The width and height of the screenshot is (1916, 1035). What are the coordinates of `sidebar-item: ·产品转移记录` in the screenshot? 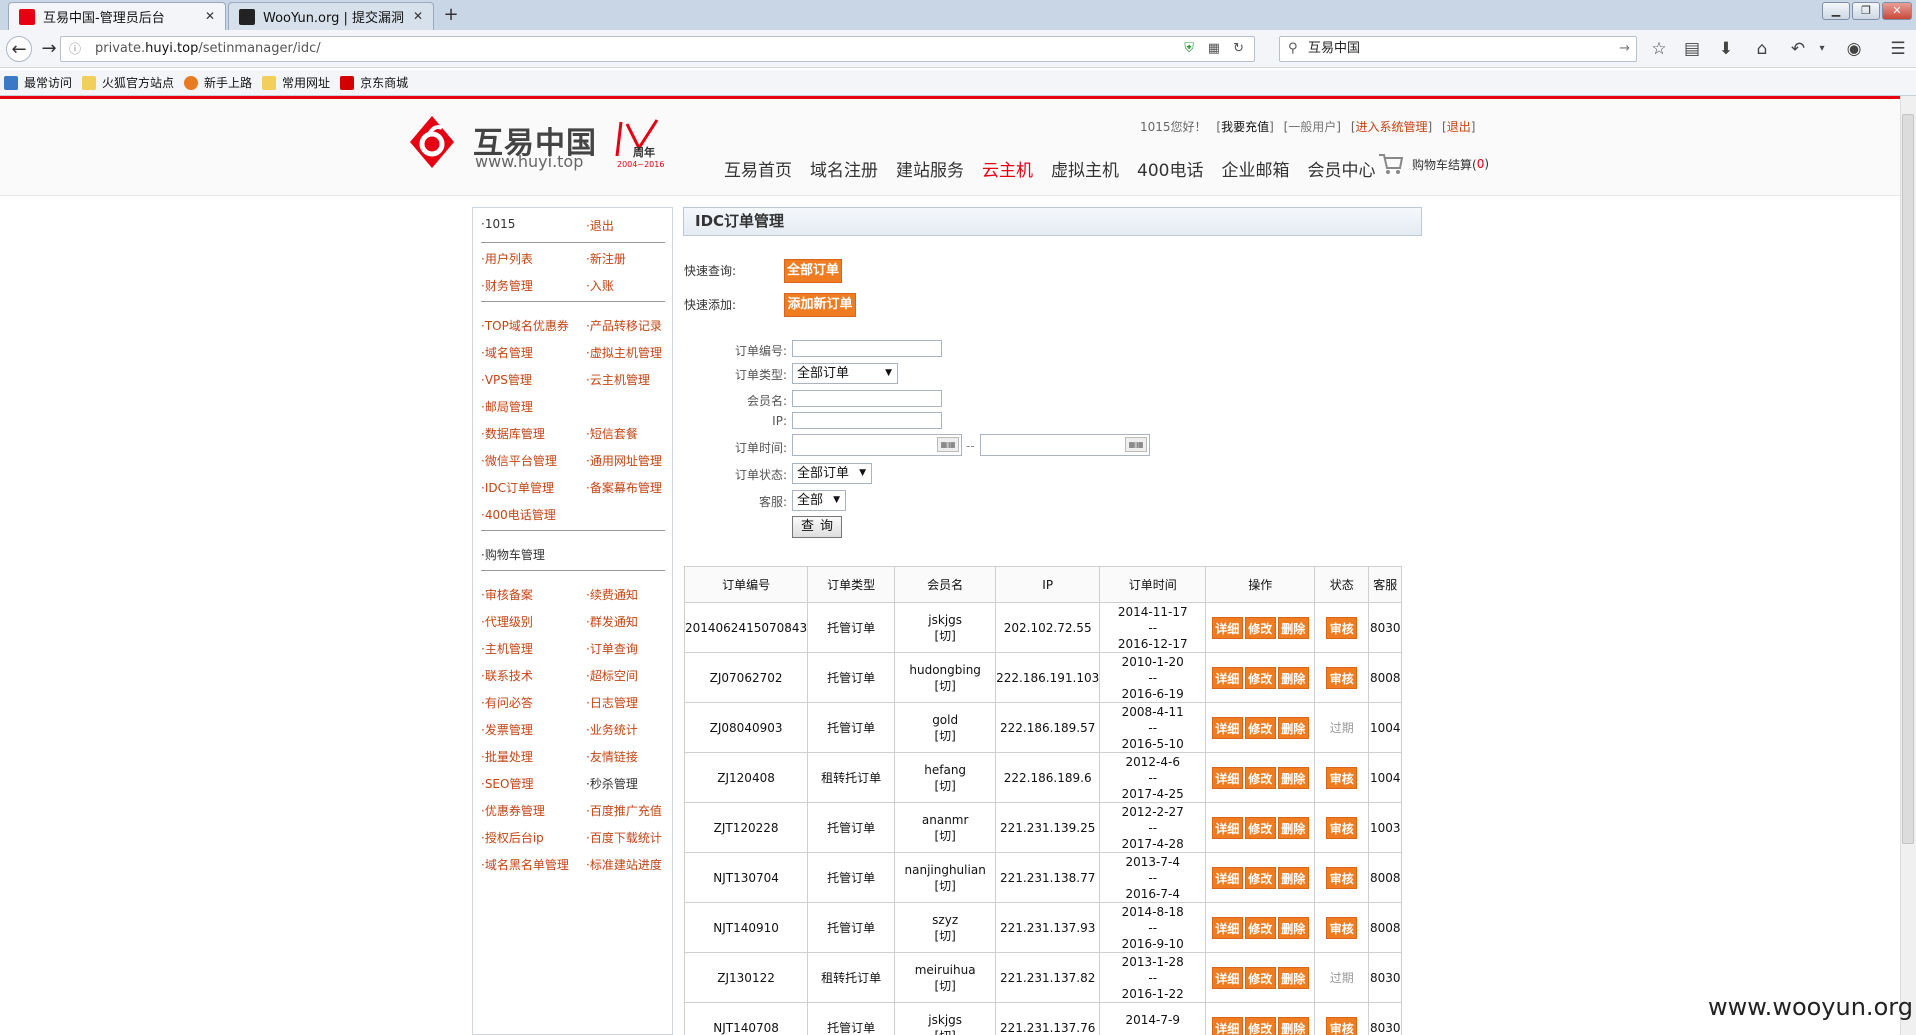 It's located at (624, 325).